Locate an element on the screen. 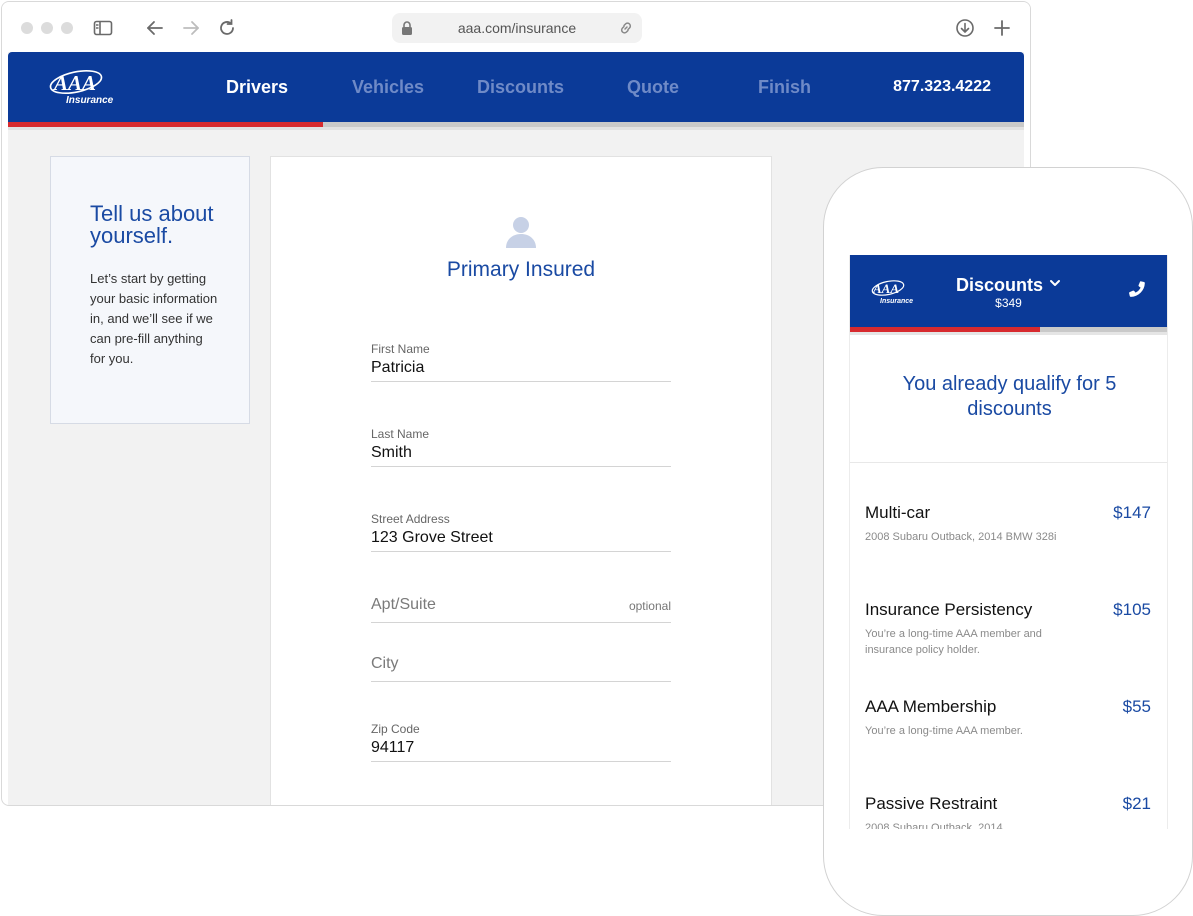 This screenshot has width=1193, height=916. first-name-value: Patricia is located at coordinates (397, 368).